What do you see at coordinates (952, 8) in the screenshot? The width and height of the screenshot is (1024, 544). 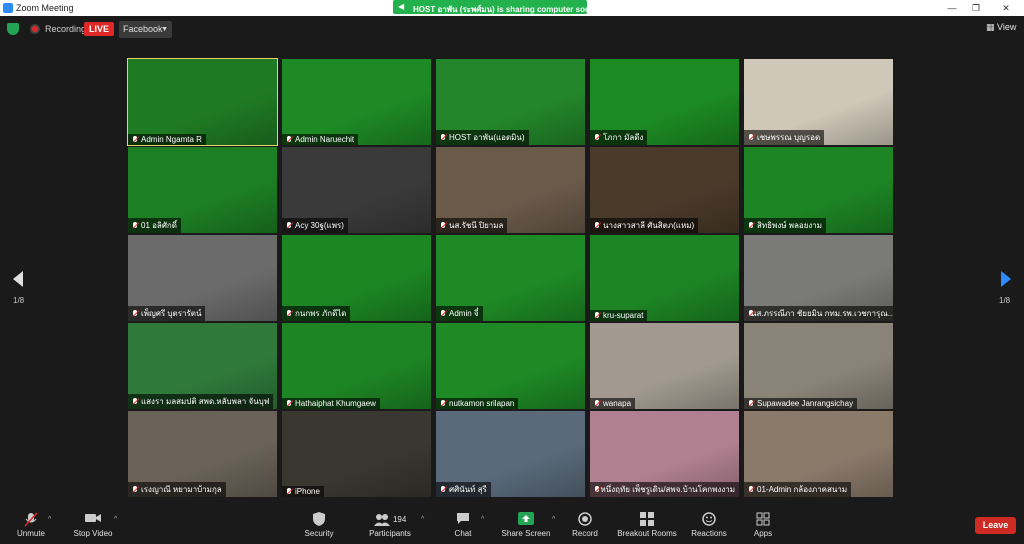 I see `minimize-button: —` at bounding box center [952, 8].